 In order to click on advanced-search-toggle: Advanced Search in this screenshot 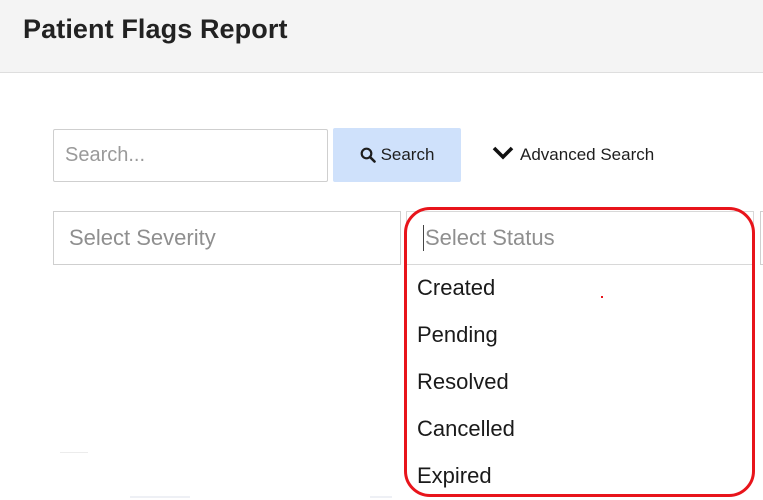, I will do `click(573, 155)`.